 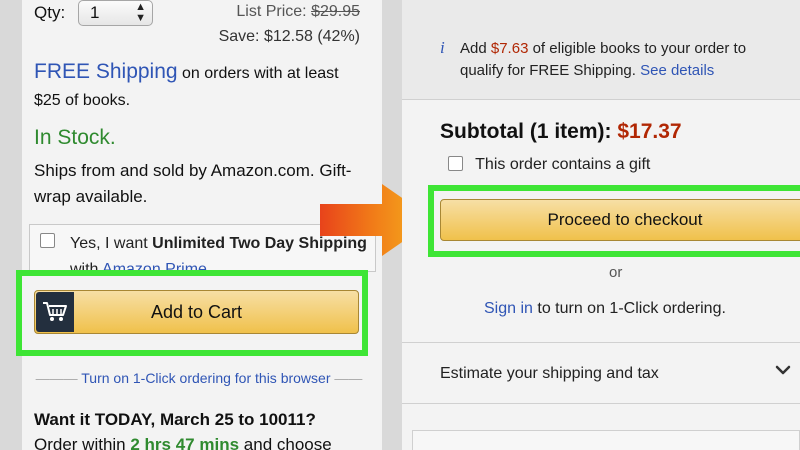 What do you see at coordinates (95, 12) in the screenshot?
I see `quantity-value: 1` at bounding box center [95, 12].